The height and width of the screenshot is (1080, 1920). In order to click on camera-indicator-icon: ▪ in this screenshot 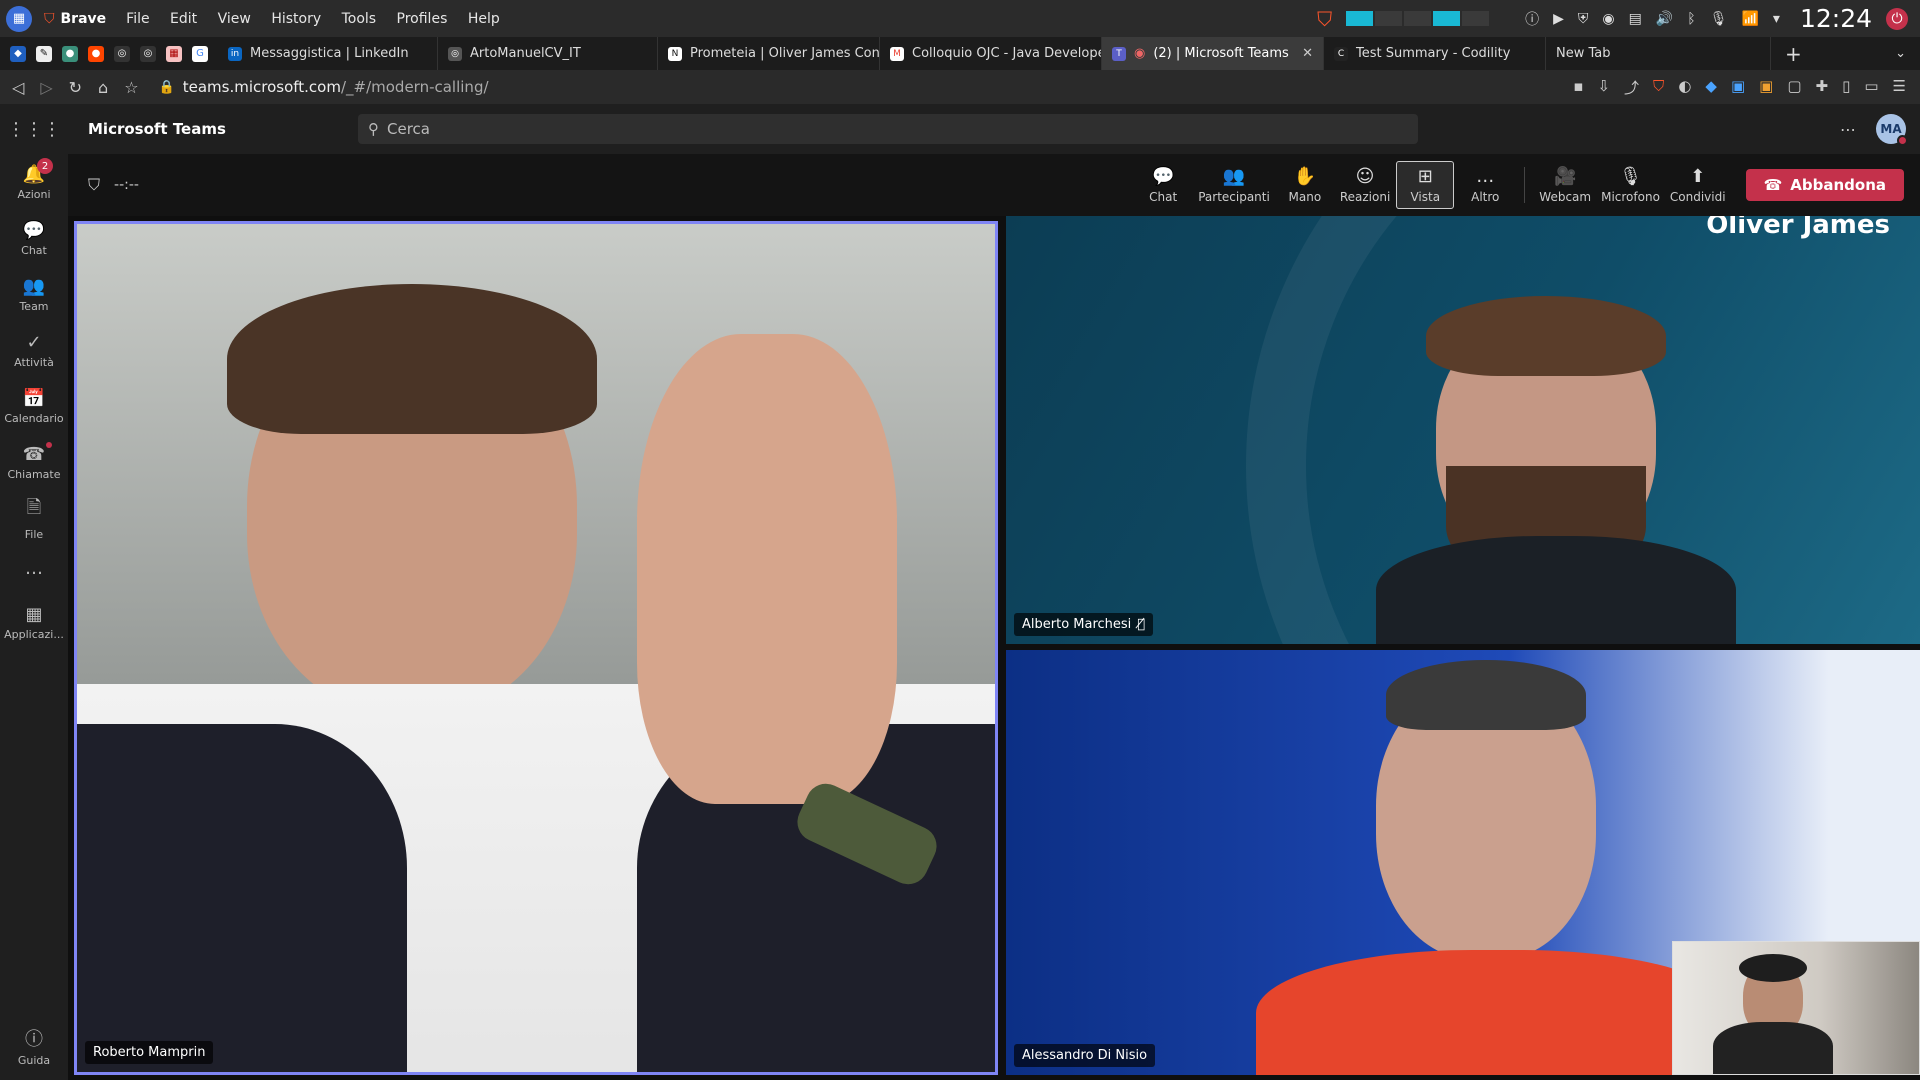, I will do `click(1578, 87)`.